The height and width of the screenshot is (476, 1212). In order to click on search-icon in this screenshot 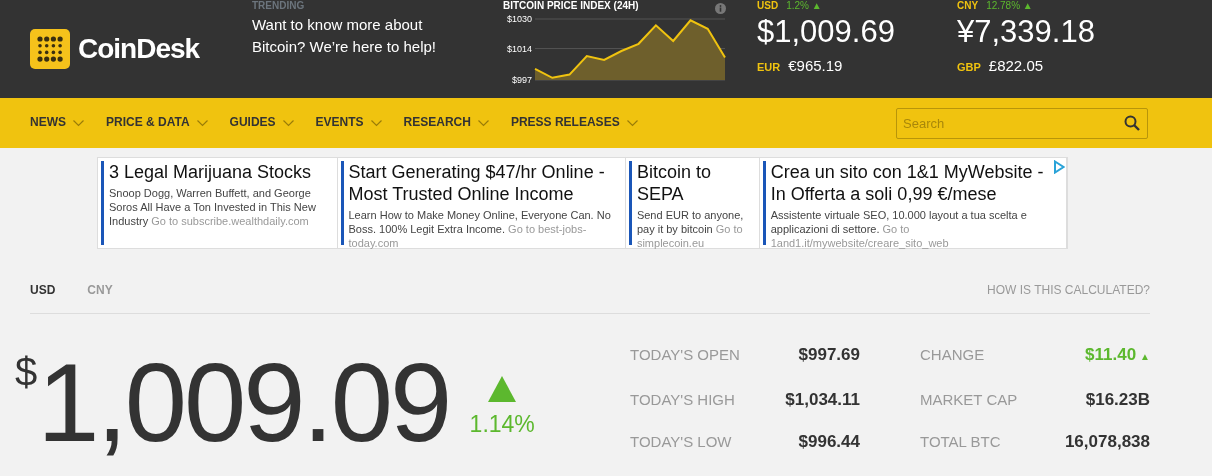, I will do `click(1132, 122)`.